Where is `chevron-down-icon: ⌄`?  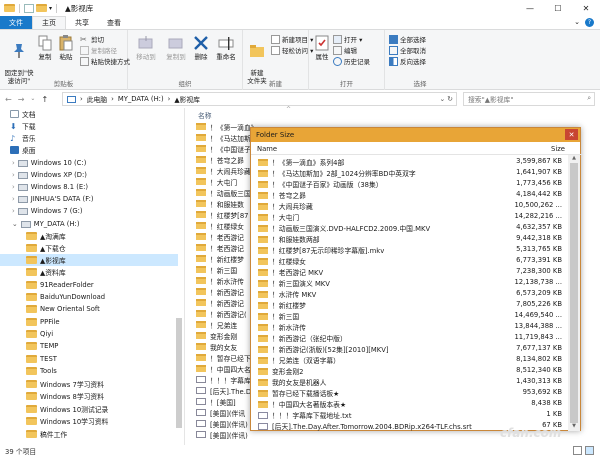
chevron-down-icon: ⌄ is located at coordinates (32, 99).